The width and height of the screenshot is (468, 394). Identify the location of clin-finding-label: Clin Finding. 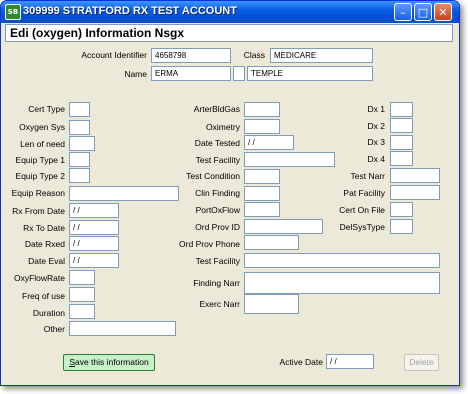
(217, 193).